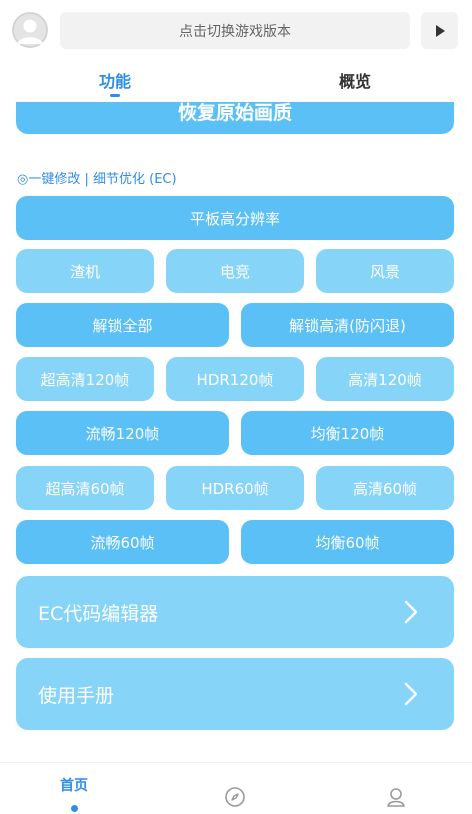 The image size is (472, 814). I want to click on top-bar: 点击切换游戏版本, so click(236, 31).